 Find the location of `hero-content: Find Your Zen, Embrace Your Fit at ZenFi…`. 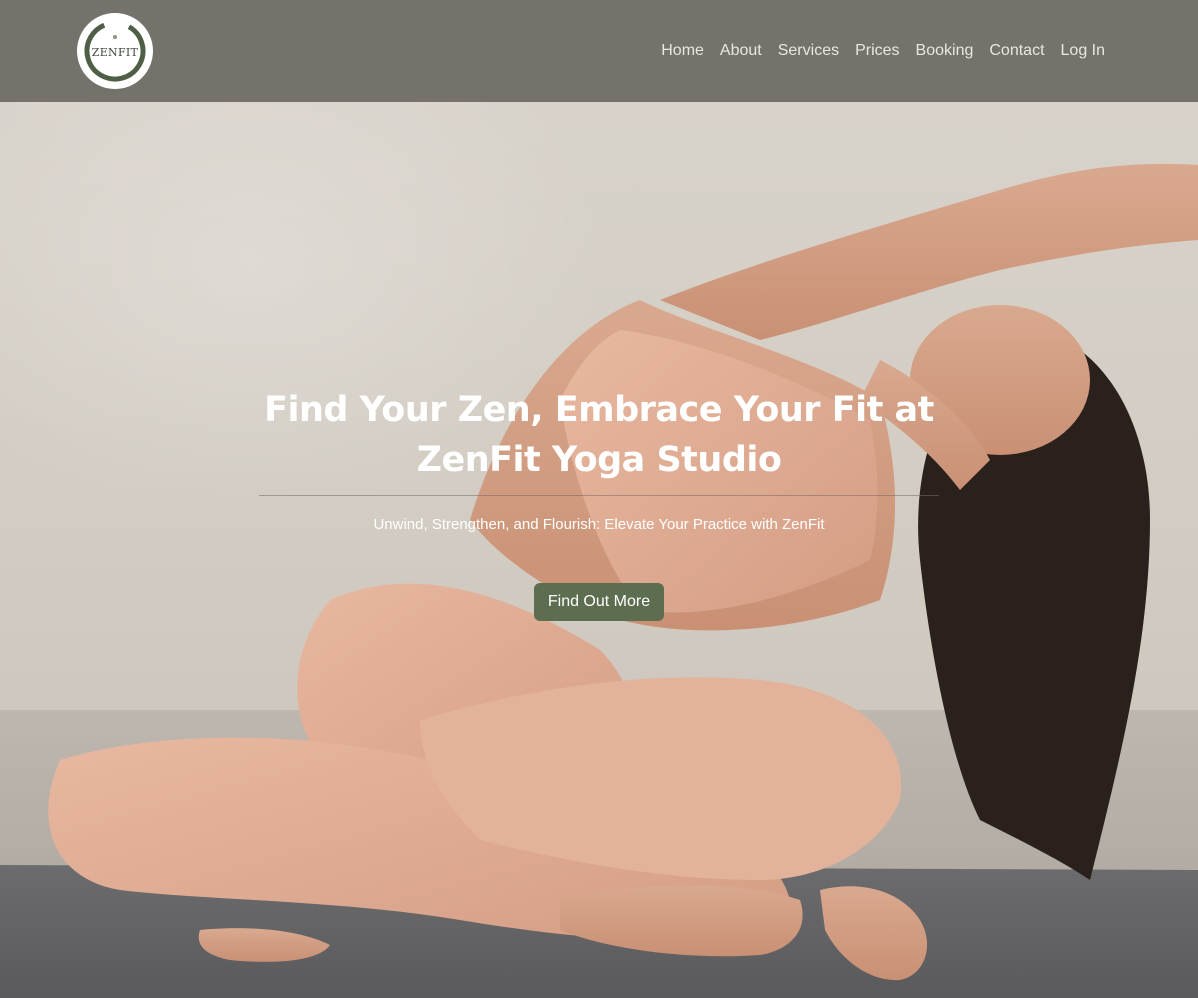

hero-content: Find Your Zen, Embrace Your Fit at ZenFi… is located at coordinates (599, 503).